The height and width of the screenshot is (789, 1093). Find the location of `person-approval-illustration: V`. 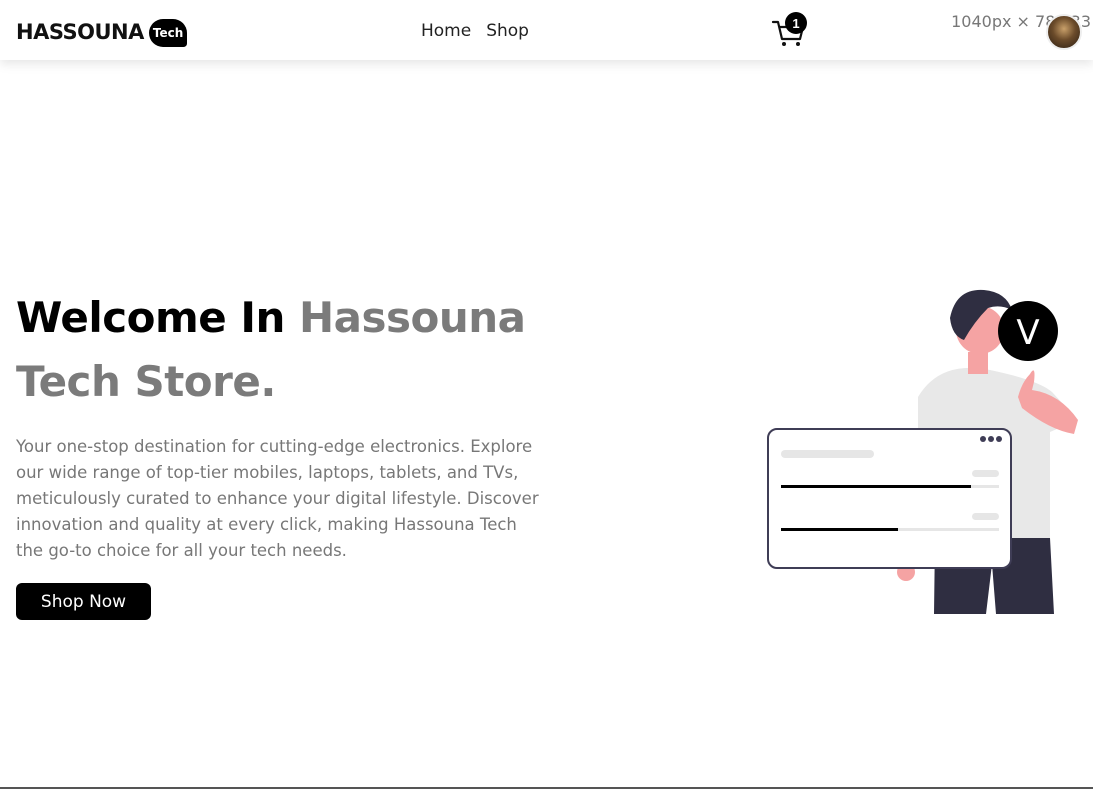

person-approval-illustration: V is located at coordinates (922, 451).